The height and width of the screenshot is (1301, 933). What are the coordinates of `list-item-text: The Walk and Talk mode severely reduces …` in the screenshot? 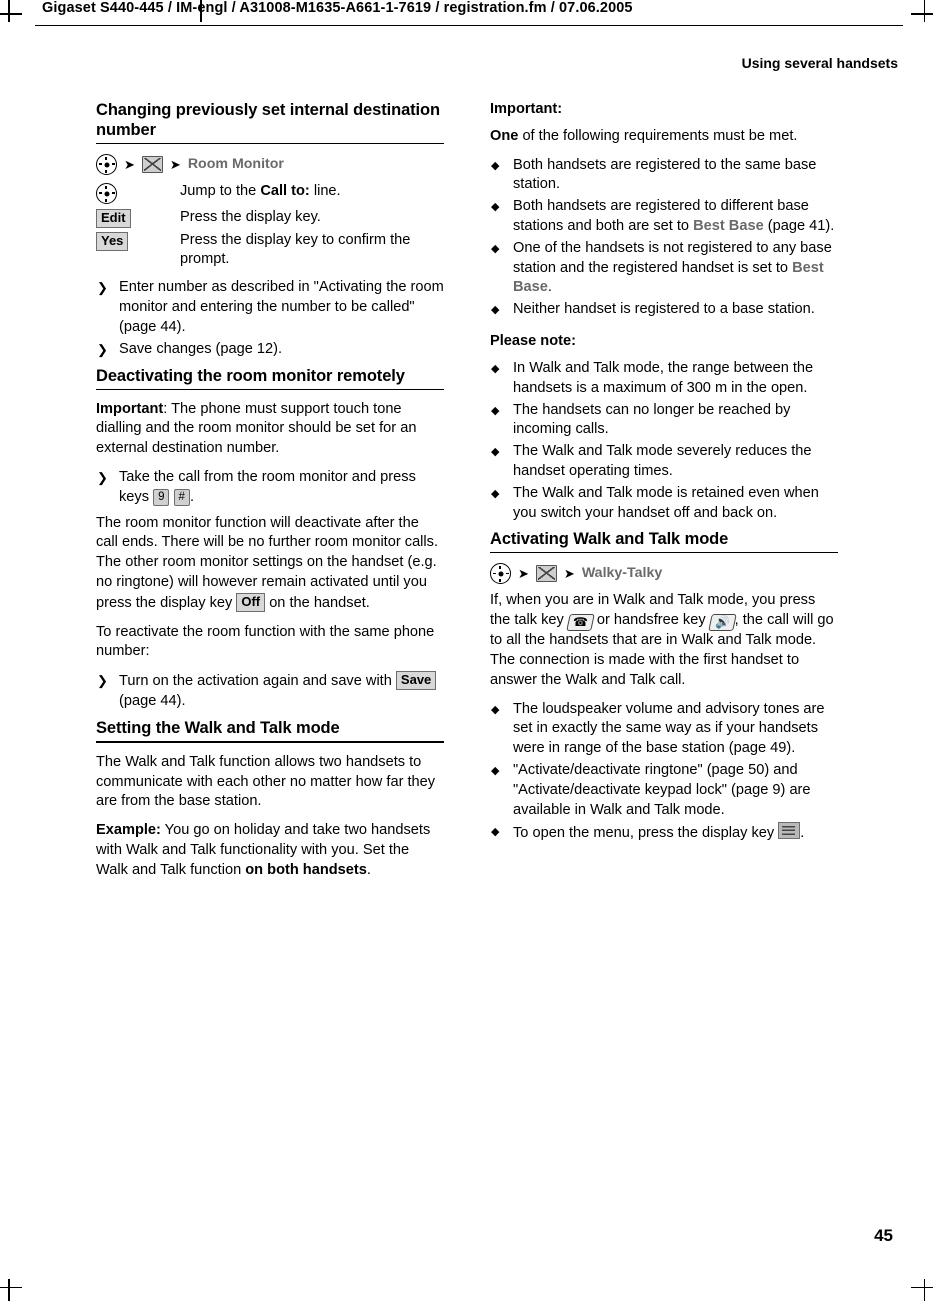 It's located at (662, 461).